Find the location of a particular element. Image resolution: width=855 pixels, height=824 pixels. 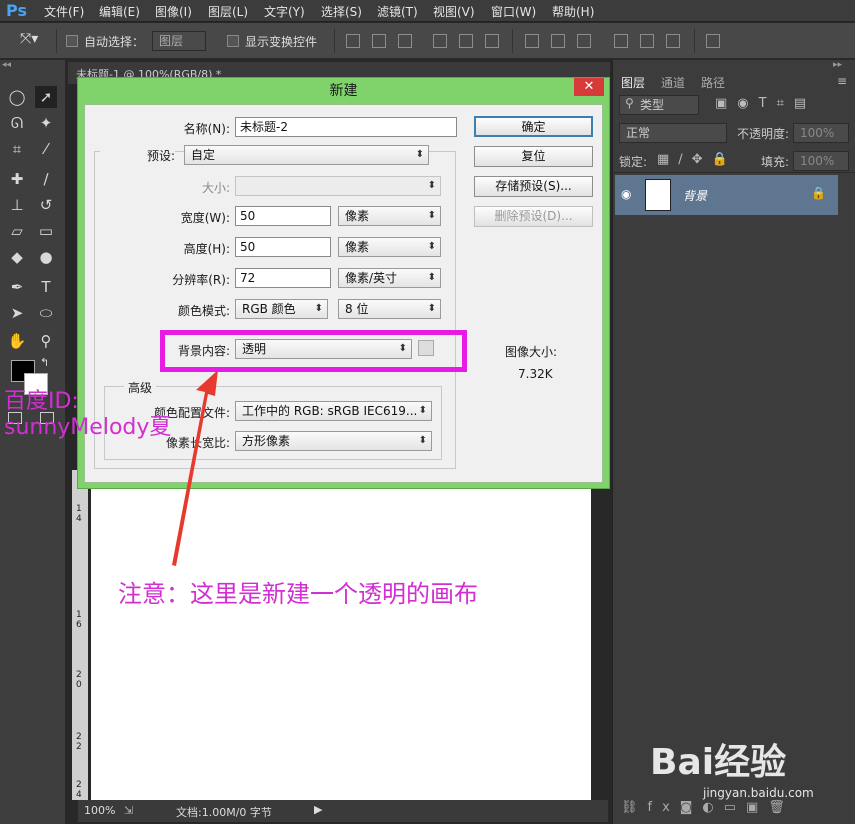

menu-image: 图像(I) is located at coordinates (173, 11).